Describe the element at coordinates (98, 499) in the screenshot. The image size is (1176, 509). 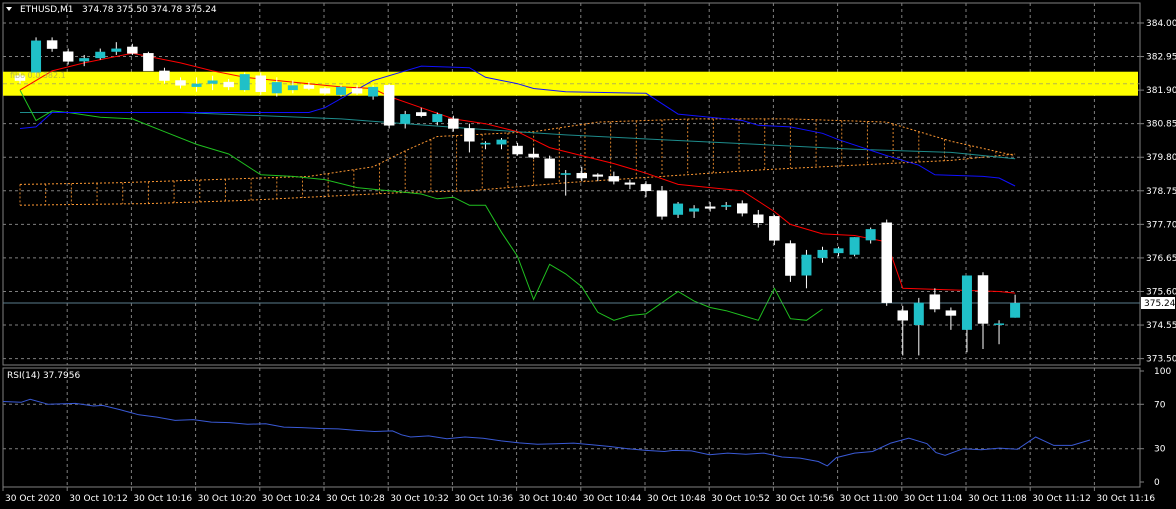
I see `time-tick-label: 30 Oct 10:12` at that location.